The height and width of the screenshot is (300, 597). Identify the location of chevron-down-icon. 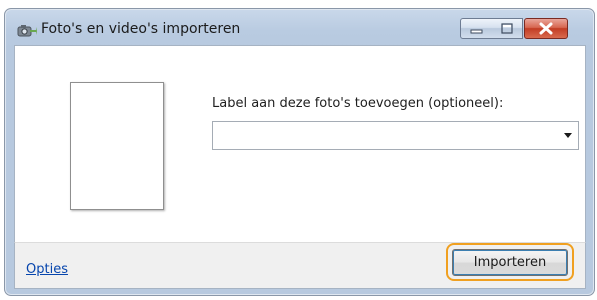
(568, 135).